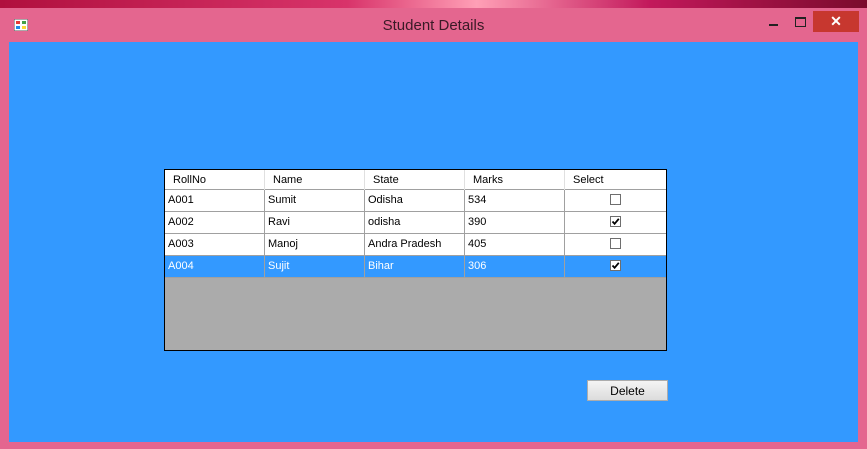 The width and height of the screenshot is (867, 449). I want to click on column-header-name: Name, so click(315, 180).